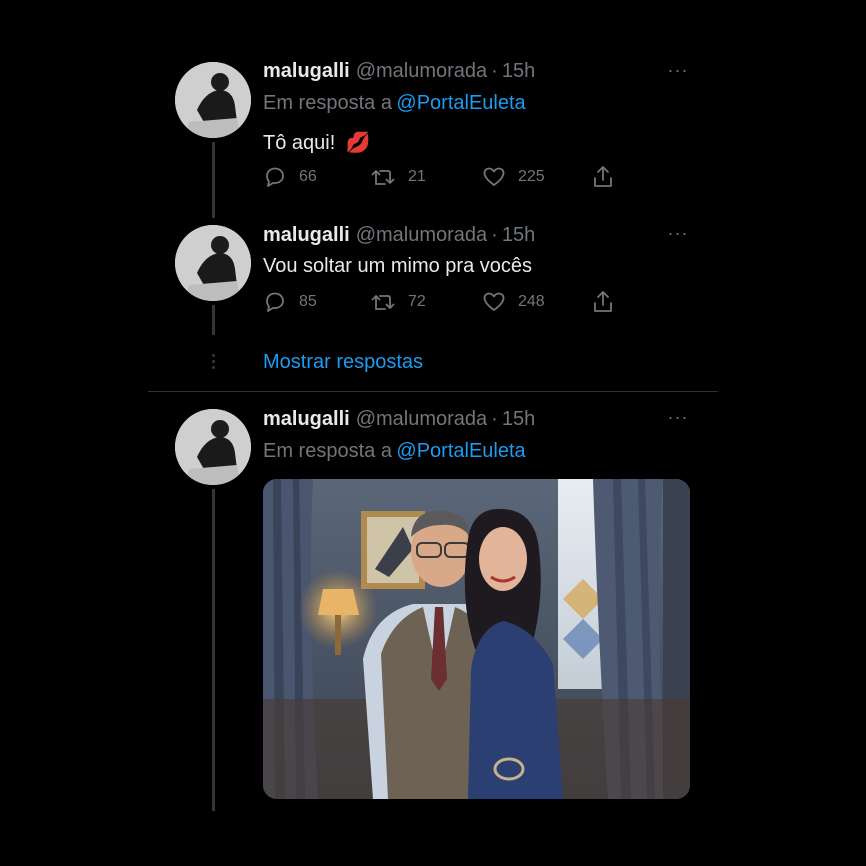 This screenshot has width=866, height=866. I want to click on retweet-button: 72, so click(398, 302).